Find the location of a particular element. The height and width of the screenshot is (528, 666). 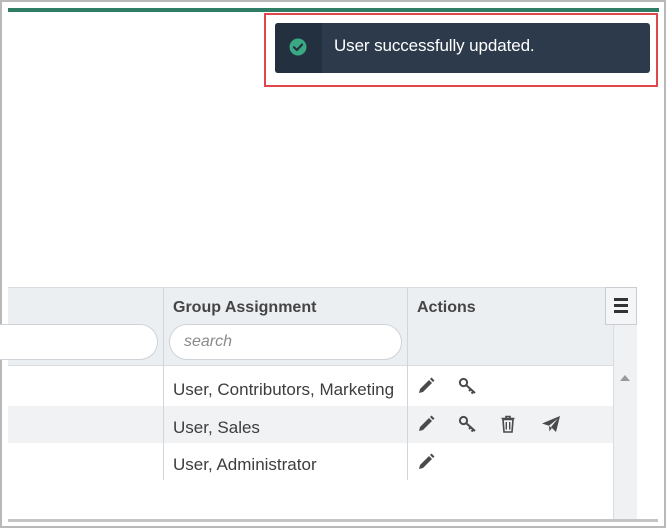

column-header-group-assignment: Group Assignment is located at coordinates (244, 308).